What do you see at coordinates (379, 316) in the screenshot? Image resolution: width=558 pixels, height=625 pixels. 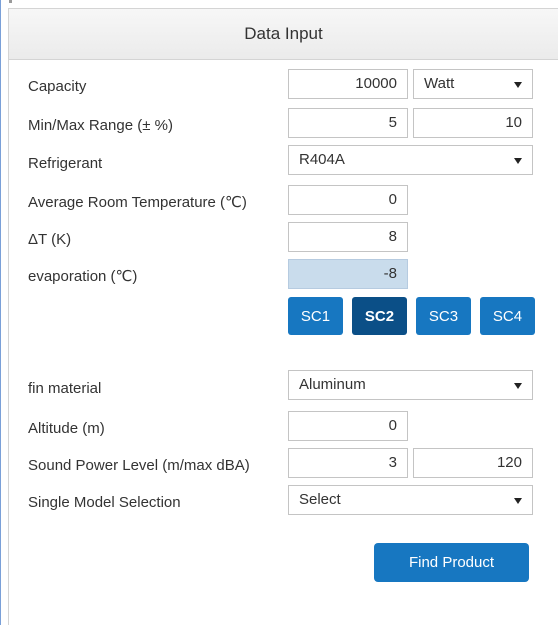 I see `sc2-button: SC2` at bounding box center [379, 316].